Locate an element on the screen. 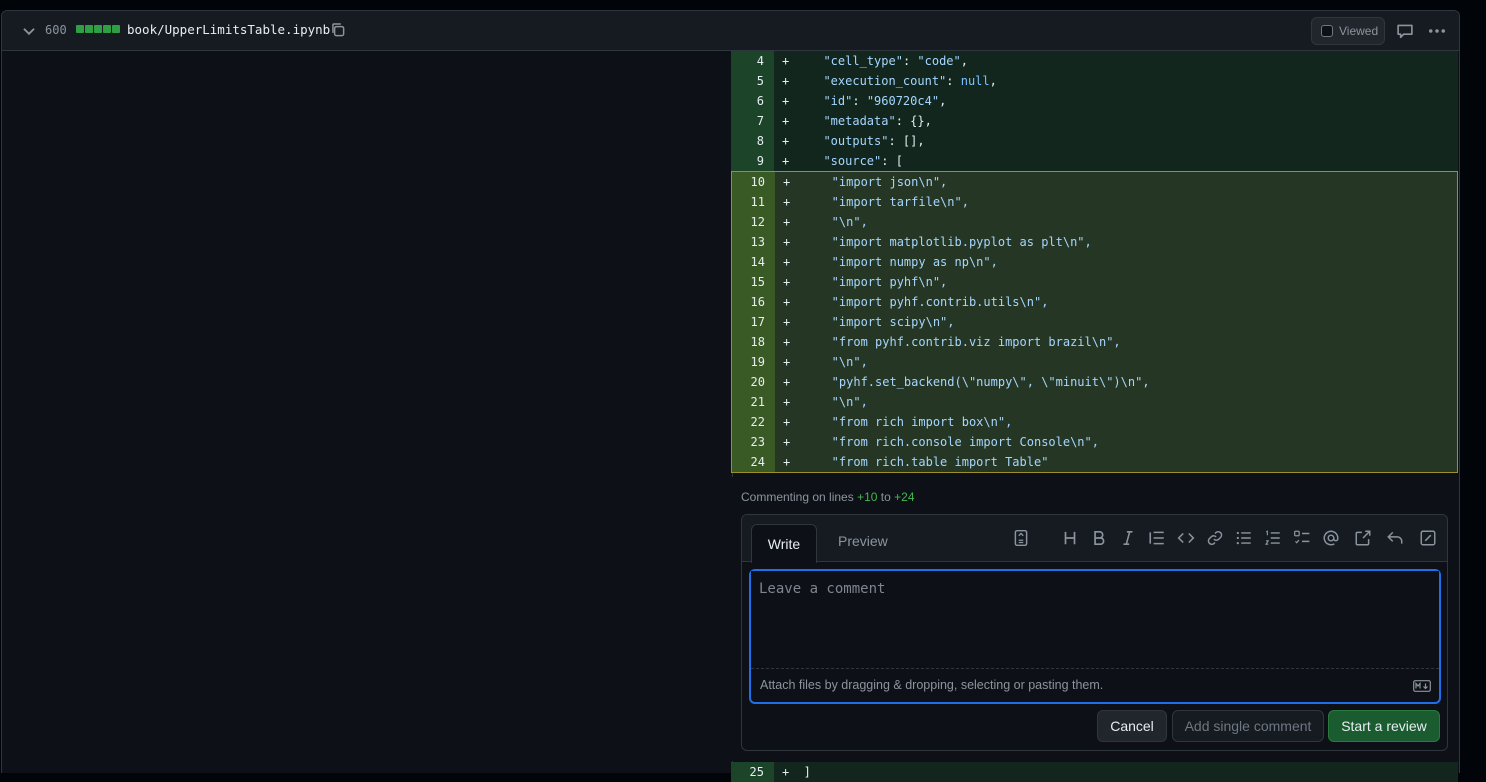 The height and width of the screenshot is (782, 1486). line-code: + "metadata": {}, is located at coordinates (1116, 121).